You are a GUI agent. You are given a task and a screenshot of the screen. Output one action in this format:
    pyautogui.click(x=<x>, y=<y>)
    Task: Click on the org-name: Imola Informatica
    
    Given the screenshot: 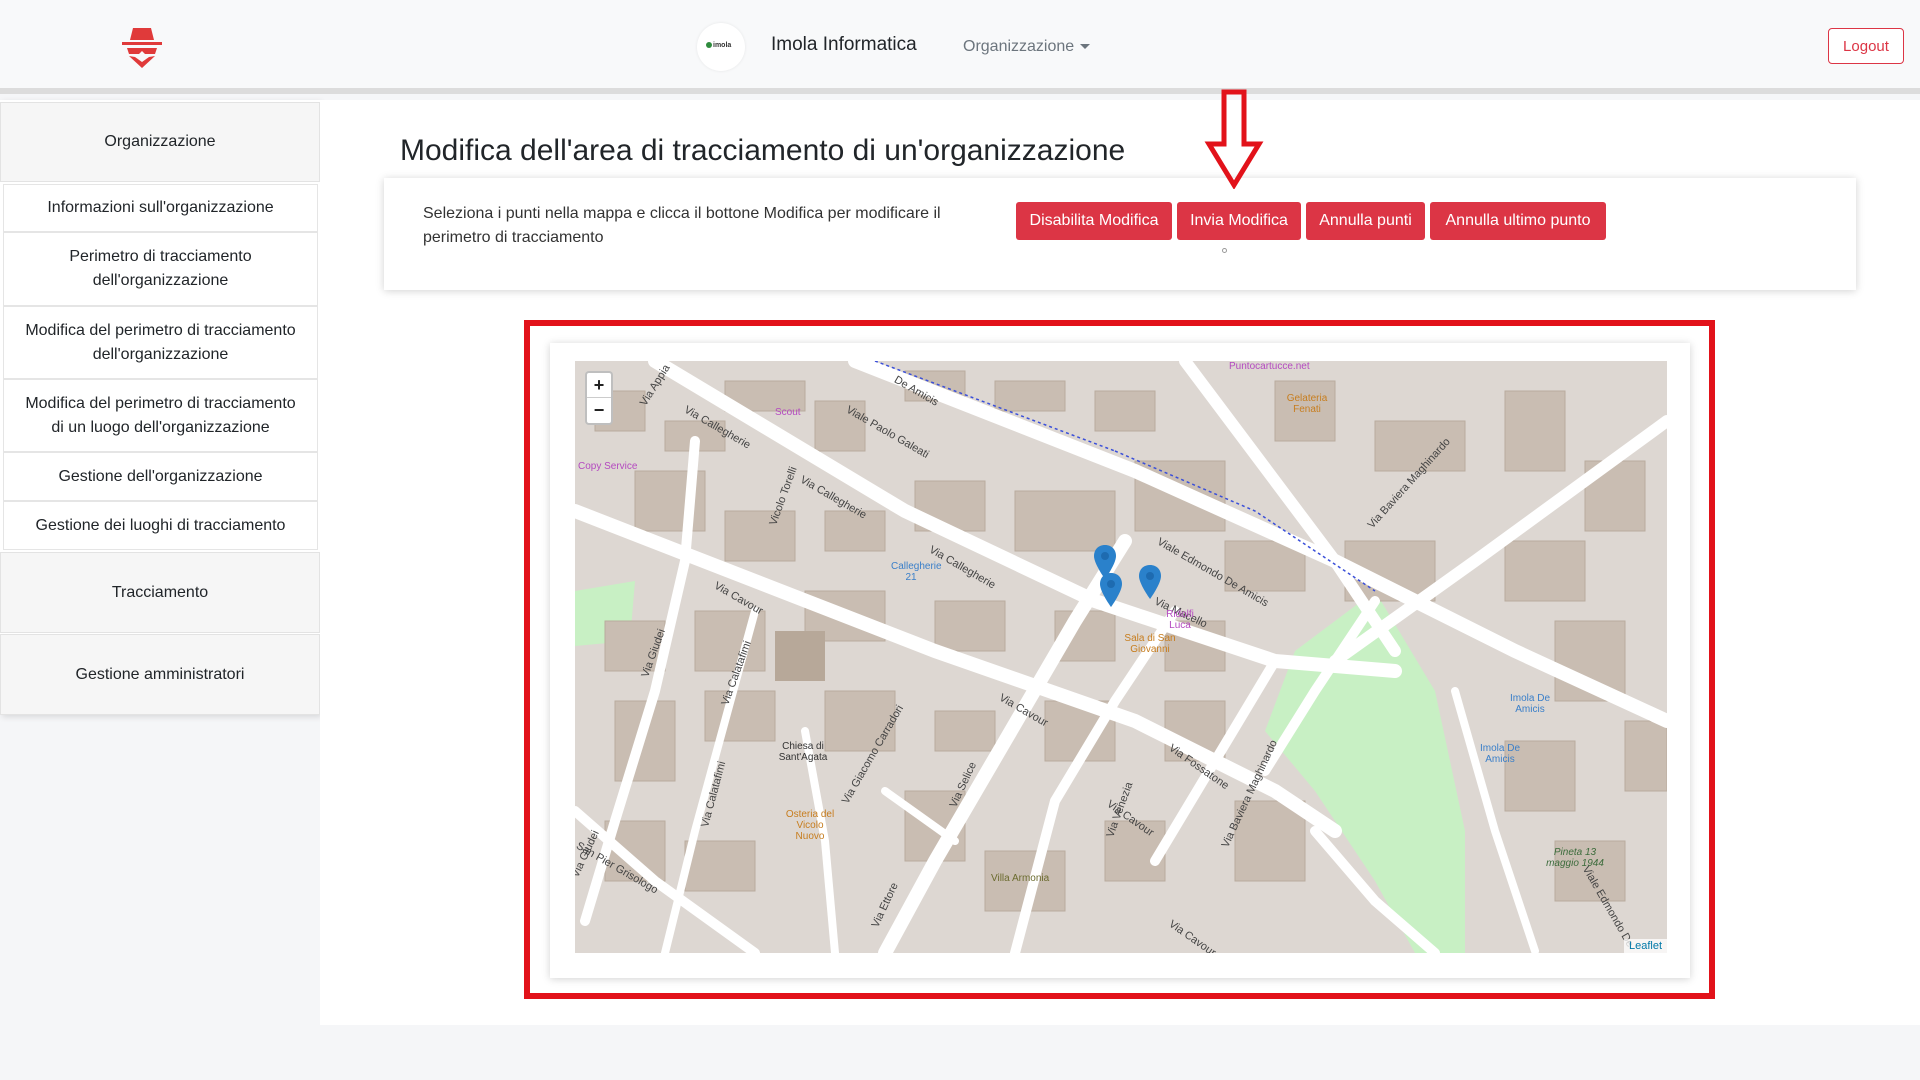 What is the action you would take?
    pyautogui.click(x=844, y=44)
    